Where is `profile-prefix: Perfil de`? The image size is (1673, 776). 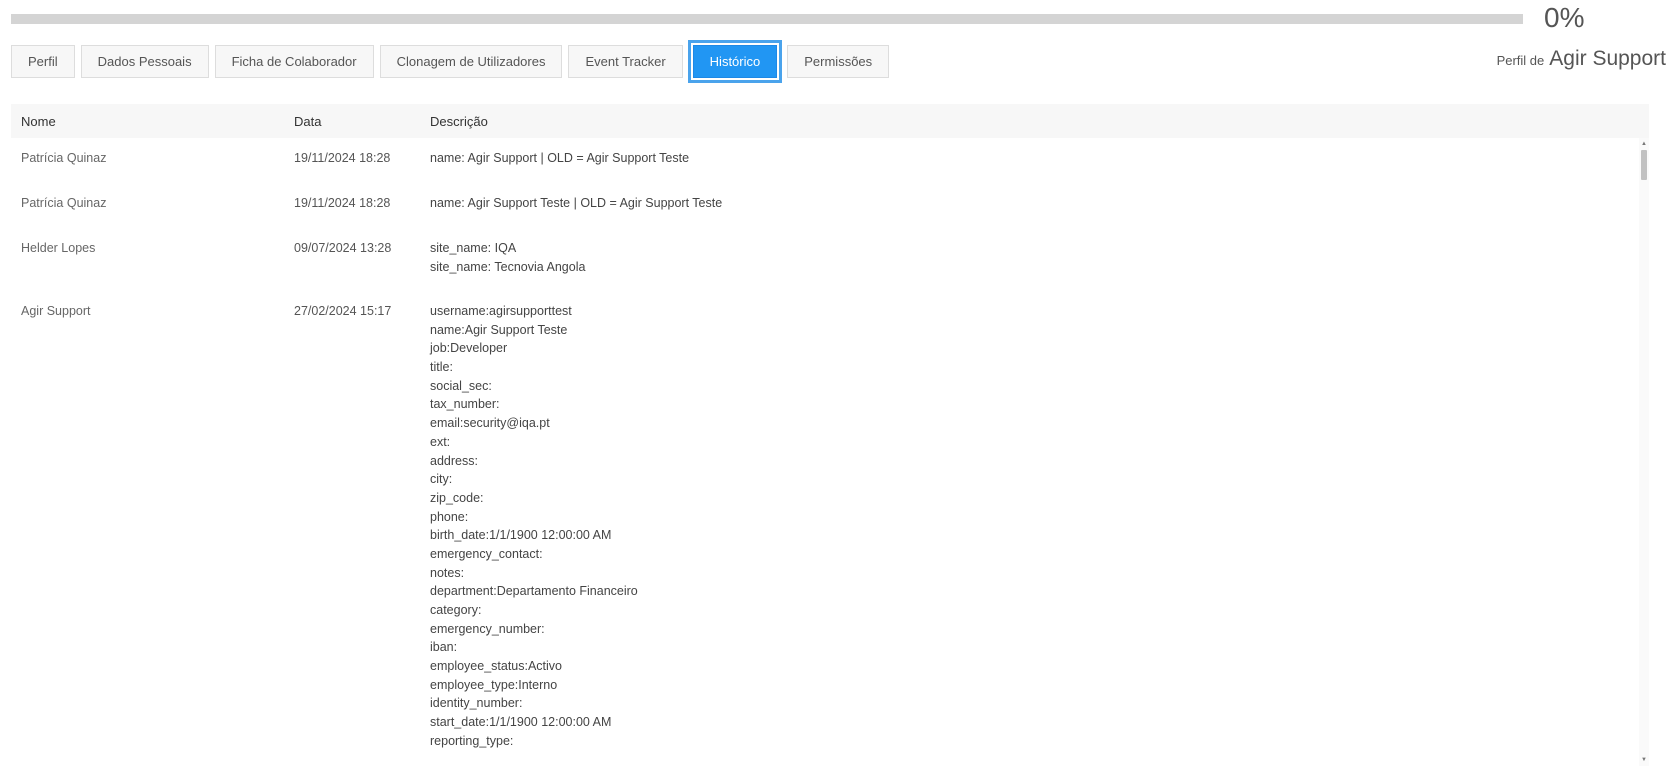
profile-prefix: Perfil de is located at coordinates (1520, 60).